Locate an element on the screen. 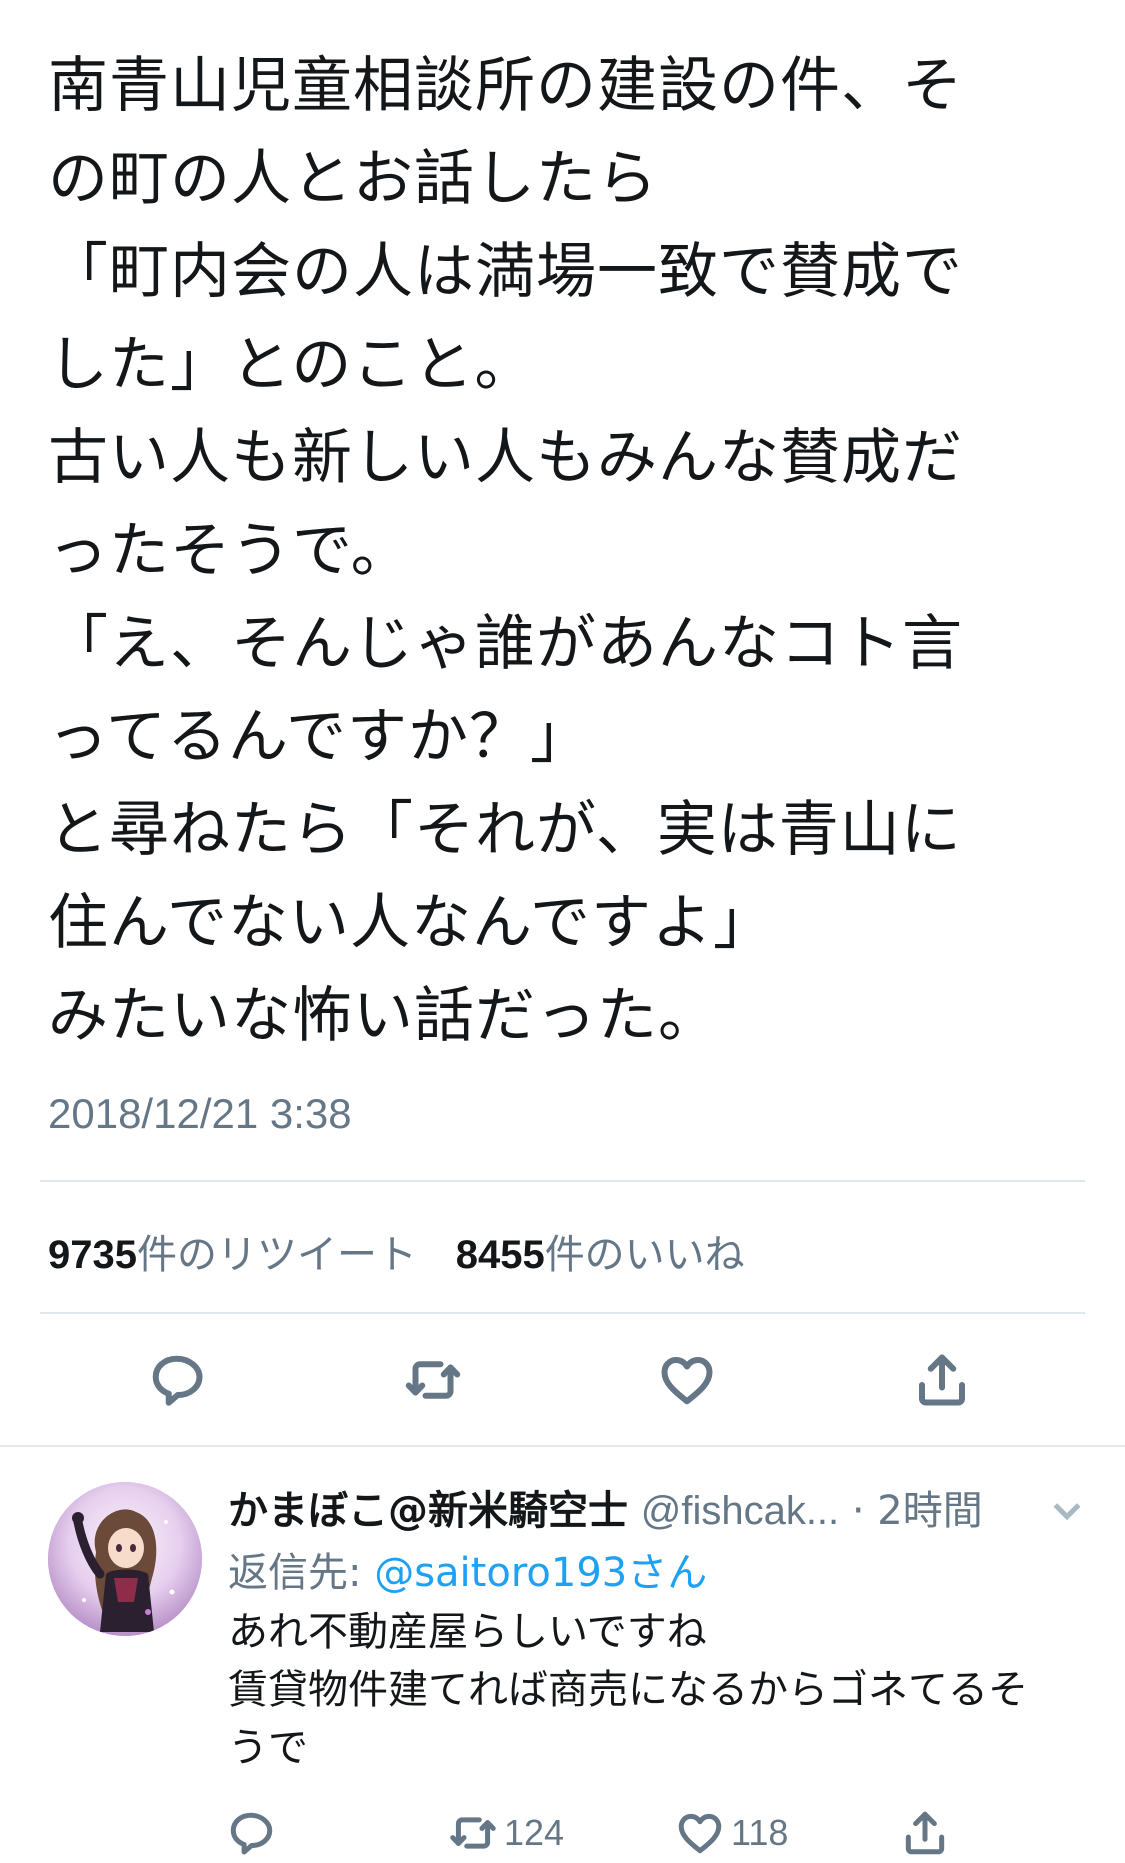  avatar is located at coordinates (125, 1559).